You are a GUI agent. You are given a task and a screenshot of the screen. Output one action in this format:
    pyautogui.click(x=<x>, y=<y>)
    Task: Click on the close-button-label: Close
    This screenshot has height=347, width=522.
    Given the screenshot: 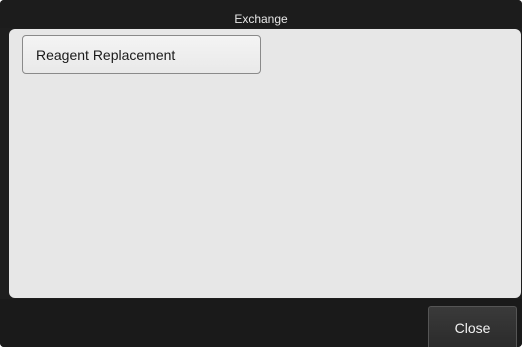 What is the action you would take?
    pyautogui.click(x=472, y=328)
    